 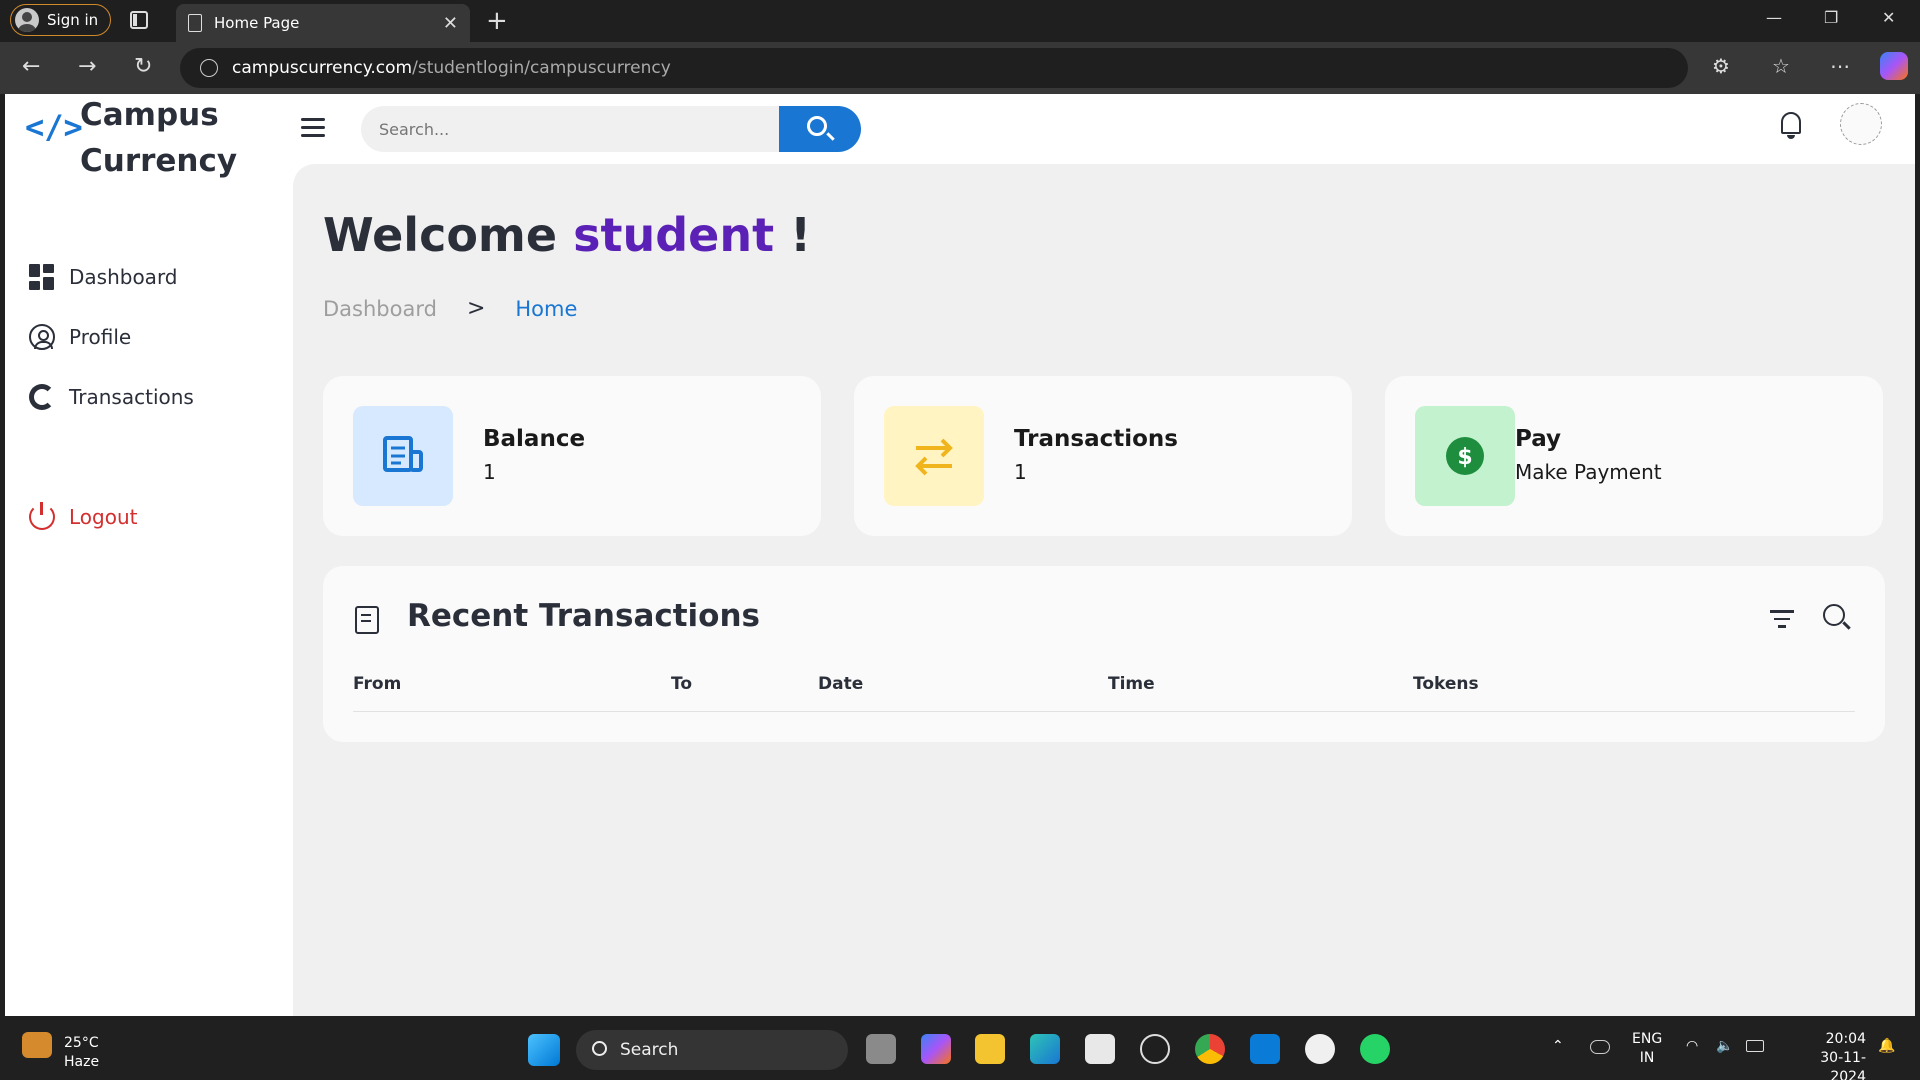 What do you see at coordinates (149, 115) in the screenshot?
I see `logo-line-1: Campus` at bounding box center [149, 115].